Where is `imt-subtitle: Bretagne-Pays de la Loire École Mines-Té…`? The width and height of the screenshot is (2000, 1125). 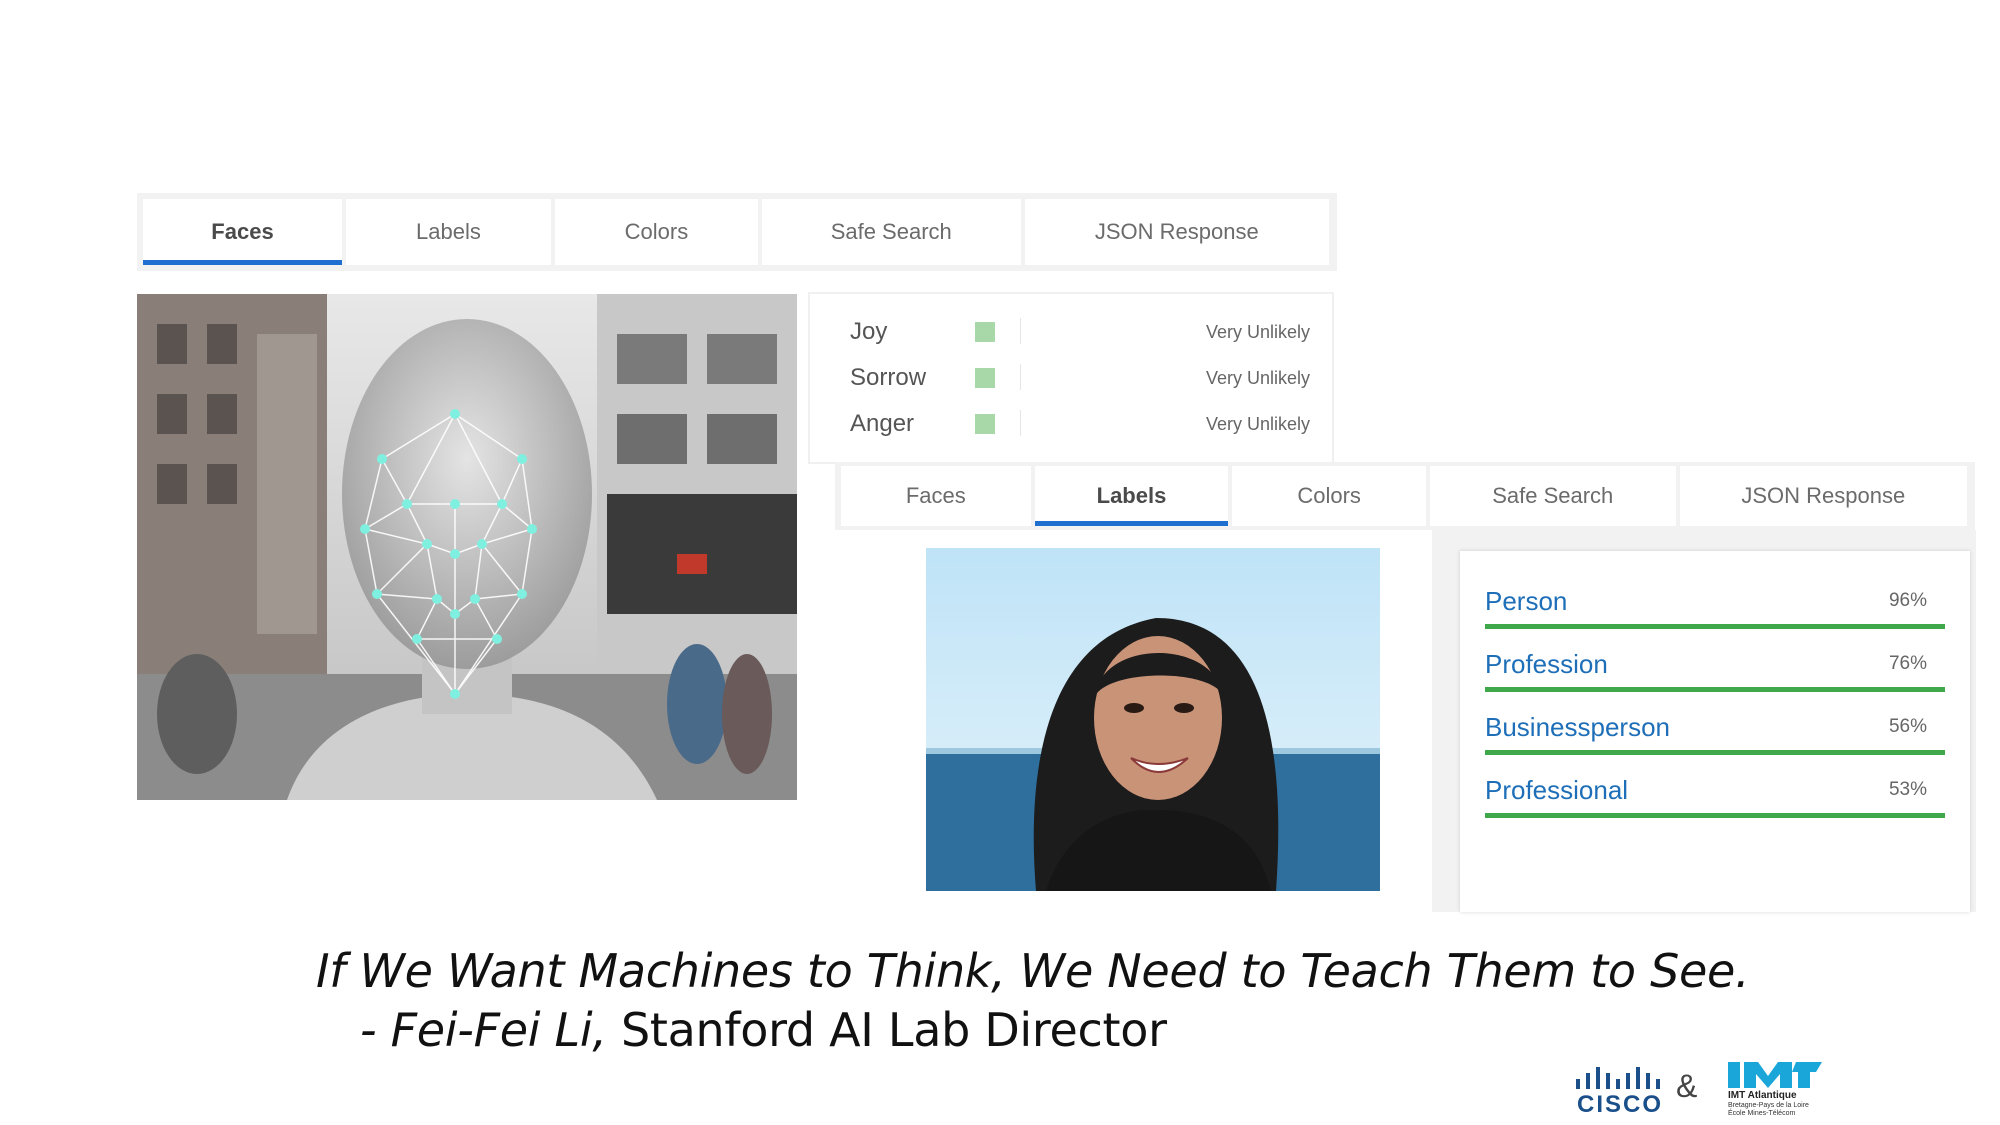
imt-subtitle: Bretagne-Pays de la Loire École Mines-Té… is located at coordinates (1768, 1110).